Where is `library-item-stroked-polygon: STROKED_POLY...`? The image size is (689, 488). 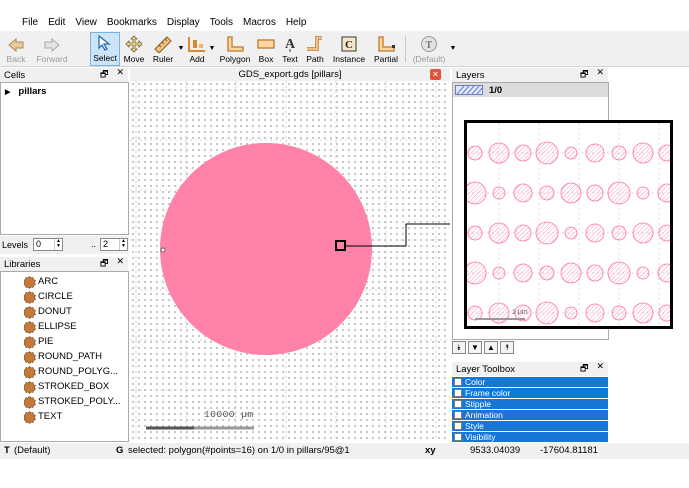
library-item-stroked-polygon: STROKED_POLY... is located at coordinates (79, 401).